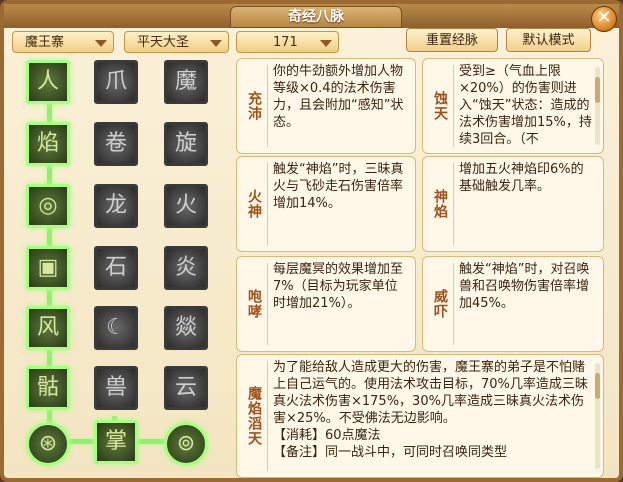  I want to click on scroll-icon: 卷, so click(115, 143).